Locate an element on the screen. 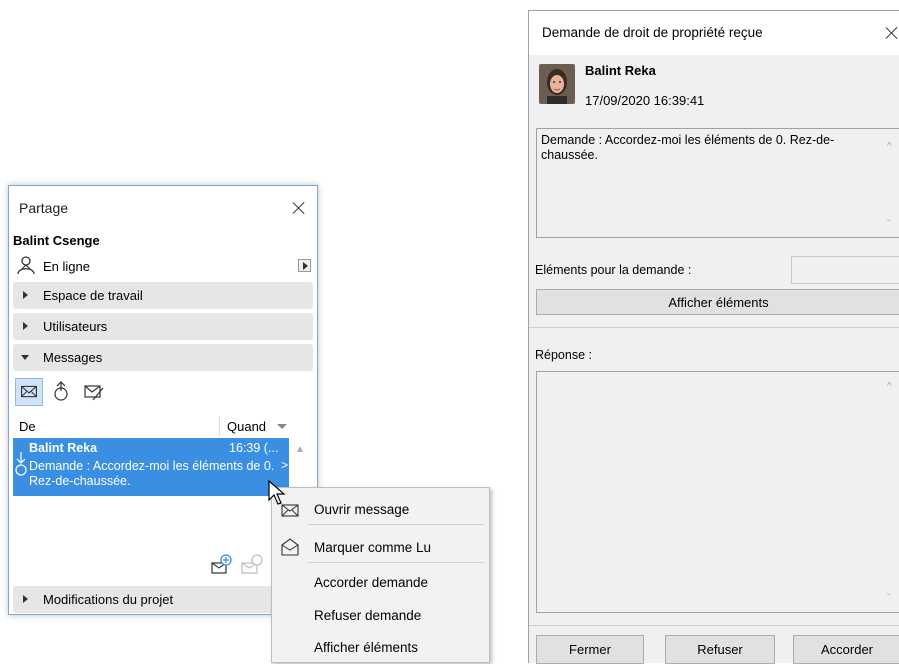  dialog-title: Demande de droit de propriété reçue is located at coordinates (652, 32).